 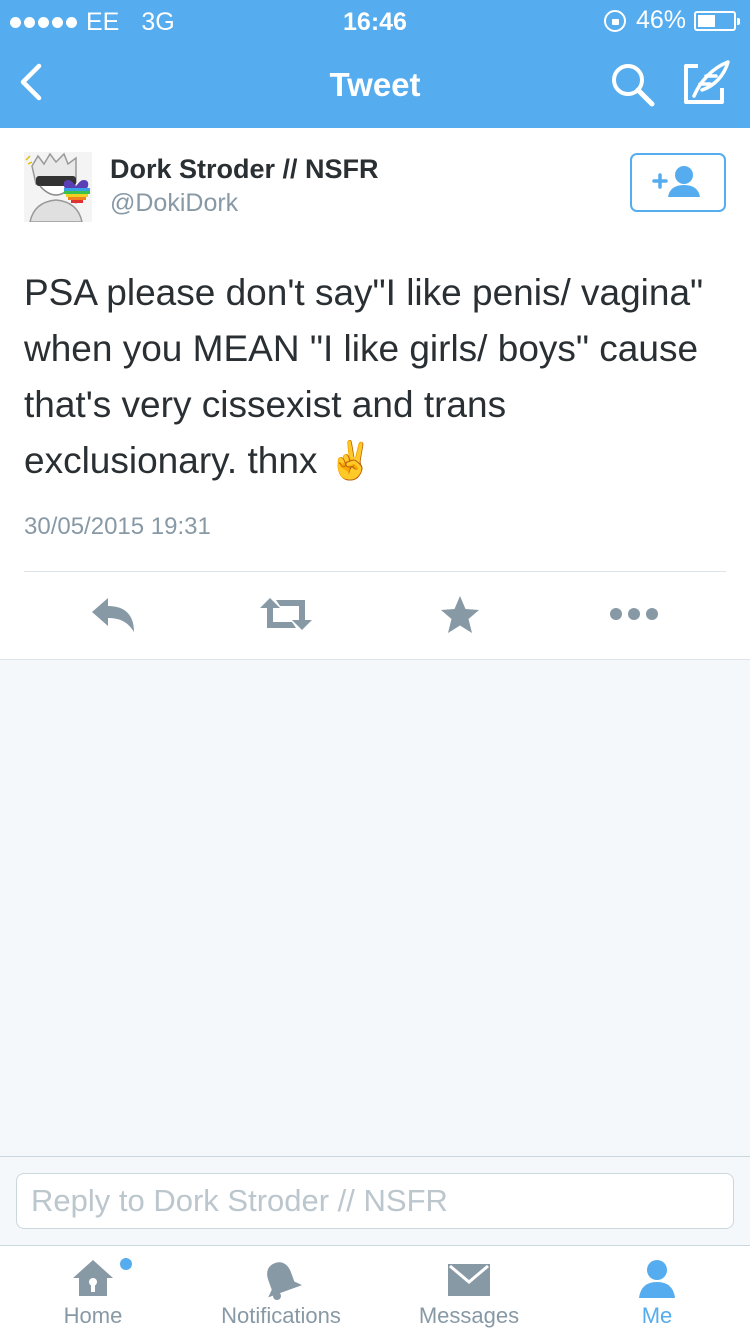 I want to click on tab-label-messages: Messages, so click(x=469, y=1315).